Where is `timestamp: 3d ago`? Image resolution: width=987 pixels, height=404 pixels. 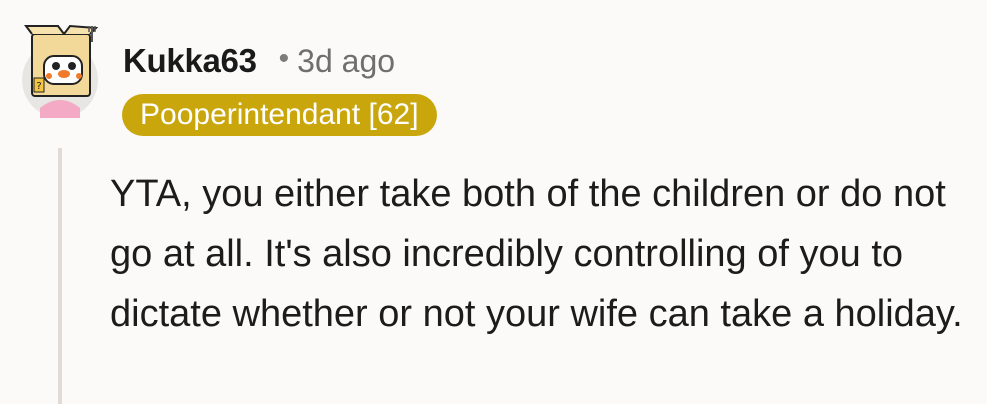 timestamp: 3d ago is located at coordinates (346, 61).